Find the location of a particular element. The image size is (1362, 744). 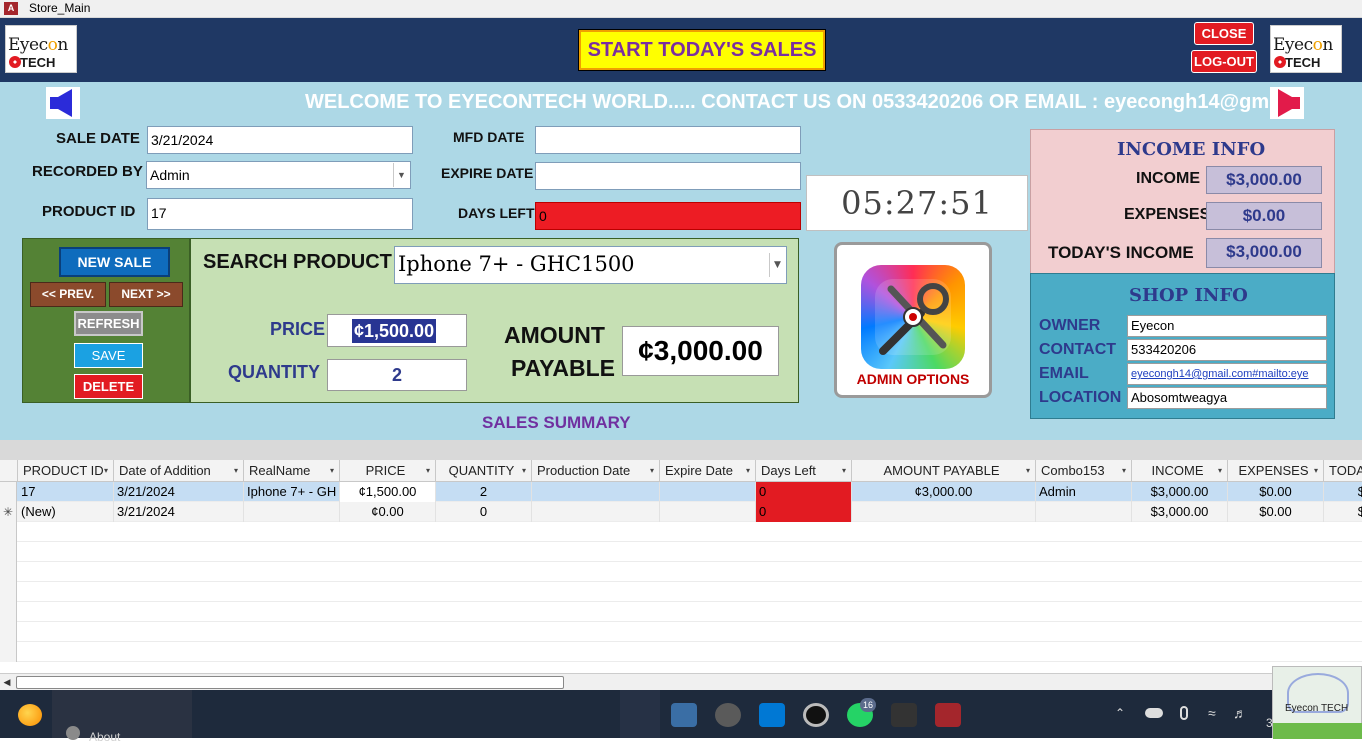

column-header-quantity: QUANTITY ▾ is located at coordinates (484, 471).